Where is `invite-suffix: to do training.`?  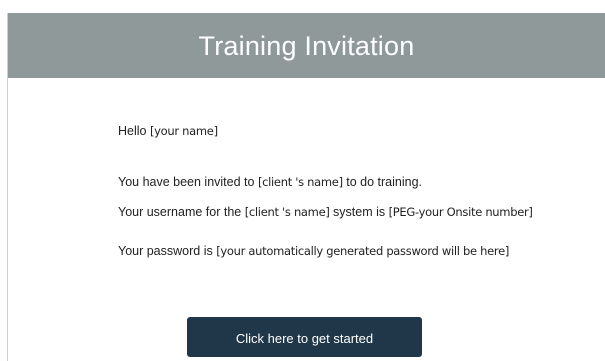 invite-suffix: to do training. is located at coordinates (382, 182).